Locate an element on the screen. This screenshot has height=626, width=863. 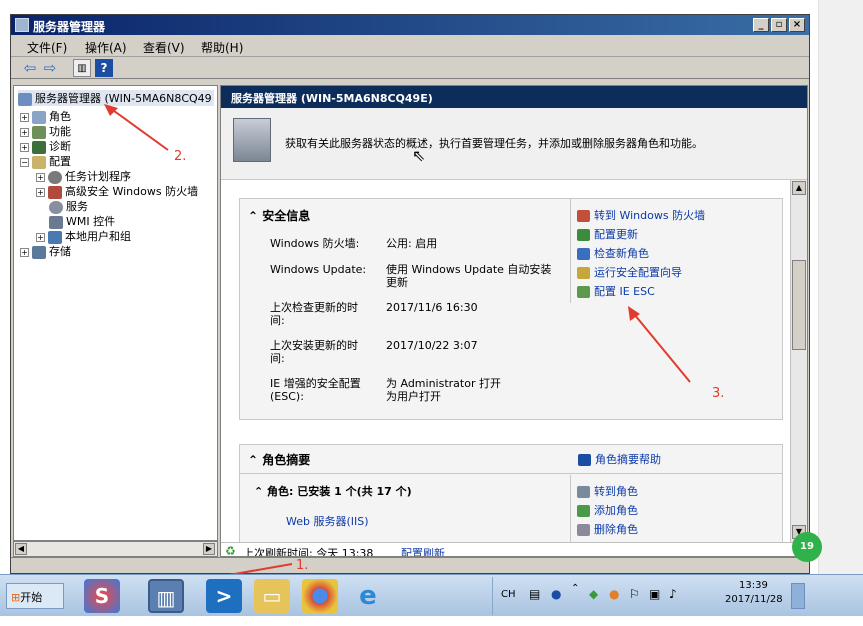
update-tray-icon: ● is located at coordinates (614, 594).